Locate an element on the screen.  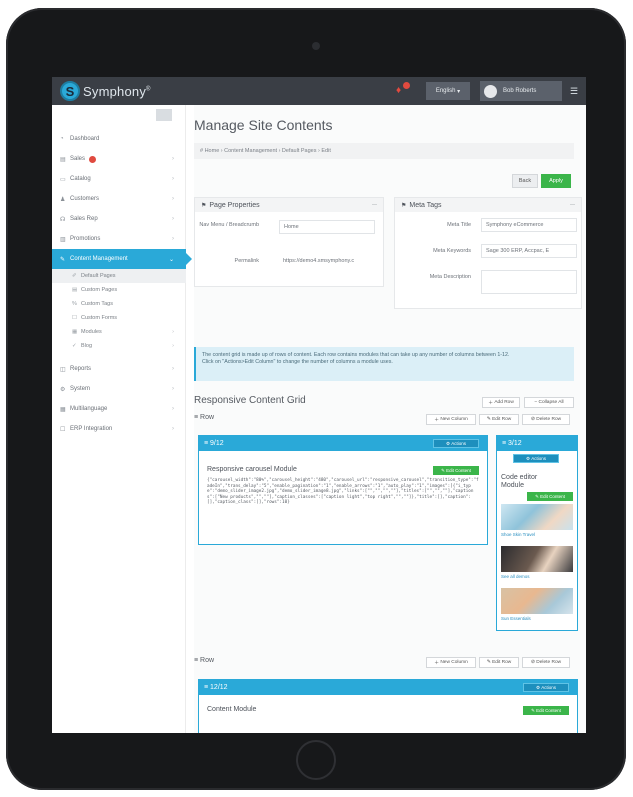
code-editor-module-title: Code editor Module is located at coordinates (519, 481).